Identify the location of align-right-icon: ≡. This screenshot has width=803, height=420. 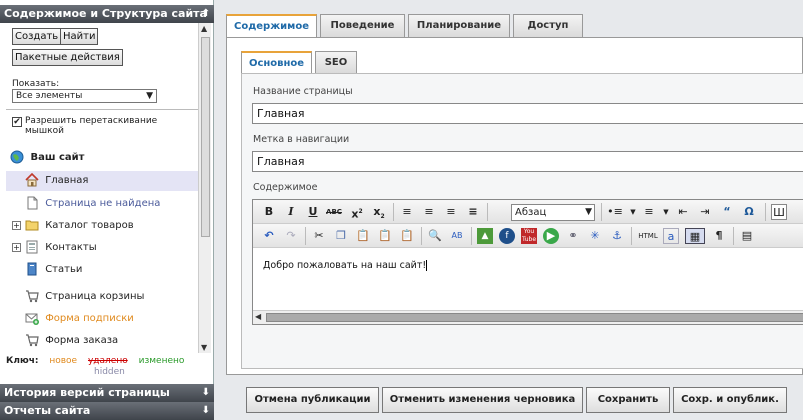
(451, 212).